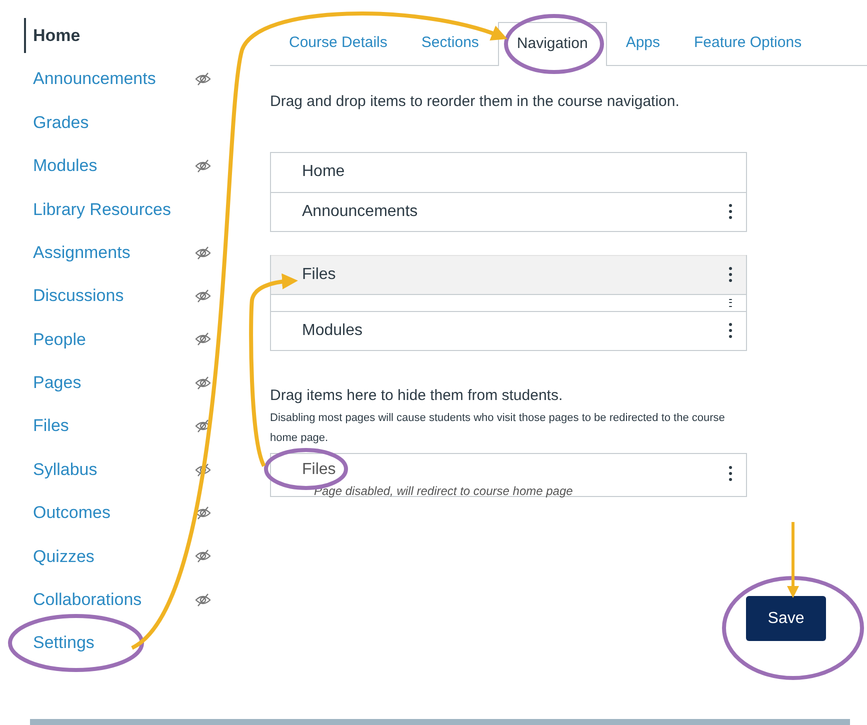  I want to click on instruction-text: Drag items here to hide them from students., so click(417, 396).